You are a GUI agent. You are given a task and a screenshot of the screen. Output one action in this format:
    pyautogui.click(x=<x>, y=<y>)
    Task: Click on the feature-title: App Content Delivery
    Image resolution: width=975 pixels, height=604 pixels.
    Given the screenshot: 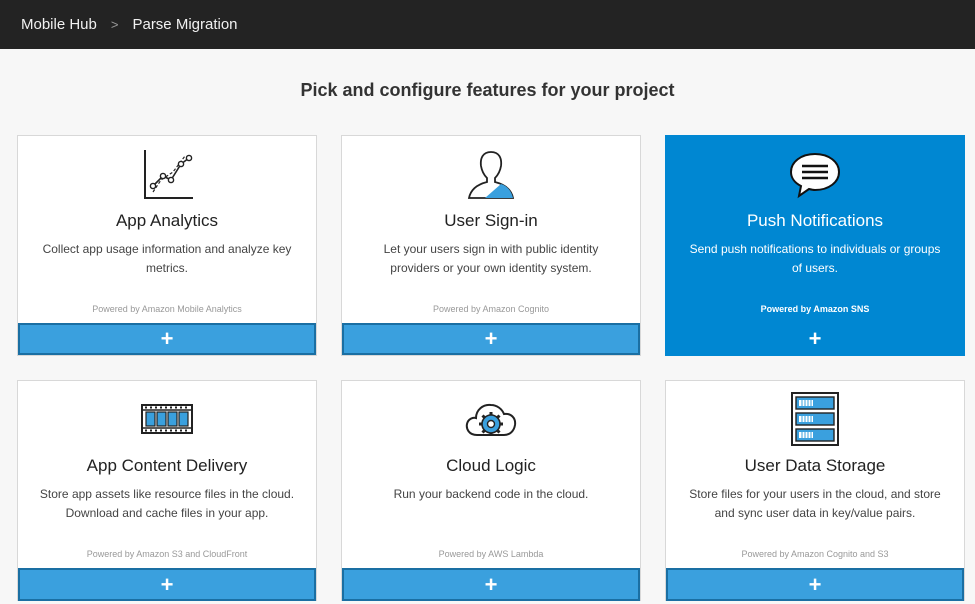 What is the action you would take?
    pyautogui.click(x=167, y=465)
    